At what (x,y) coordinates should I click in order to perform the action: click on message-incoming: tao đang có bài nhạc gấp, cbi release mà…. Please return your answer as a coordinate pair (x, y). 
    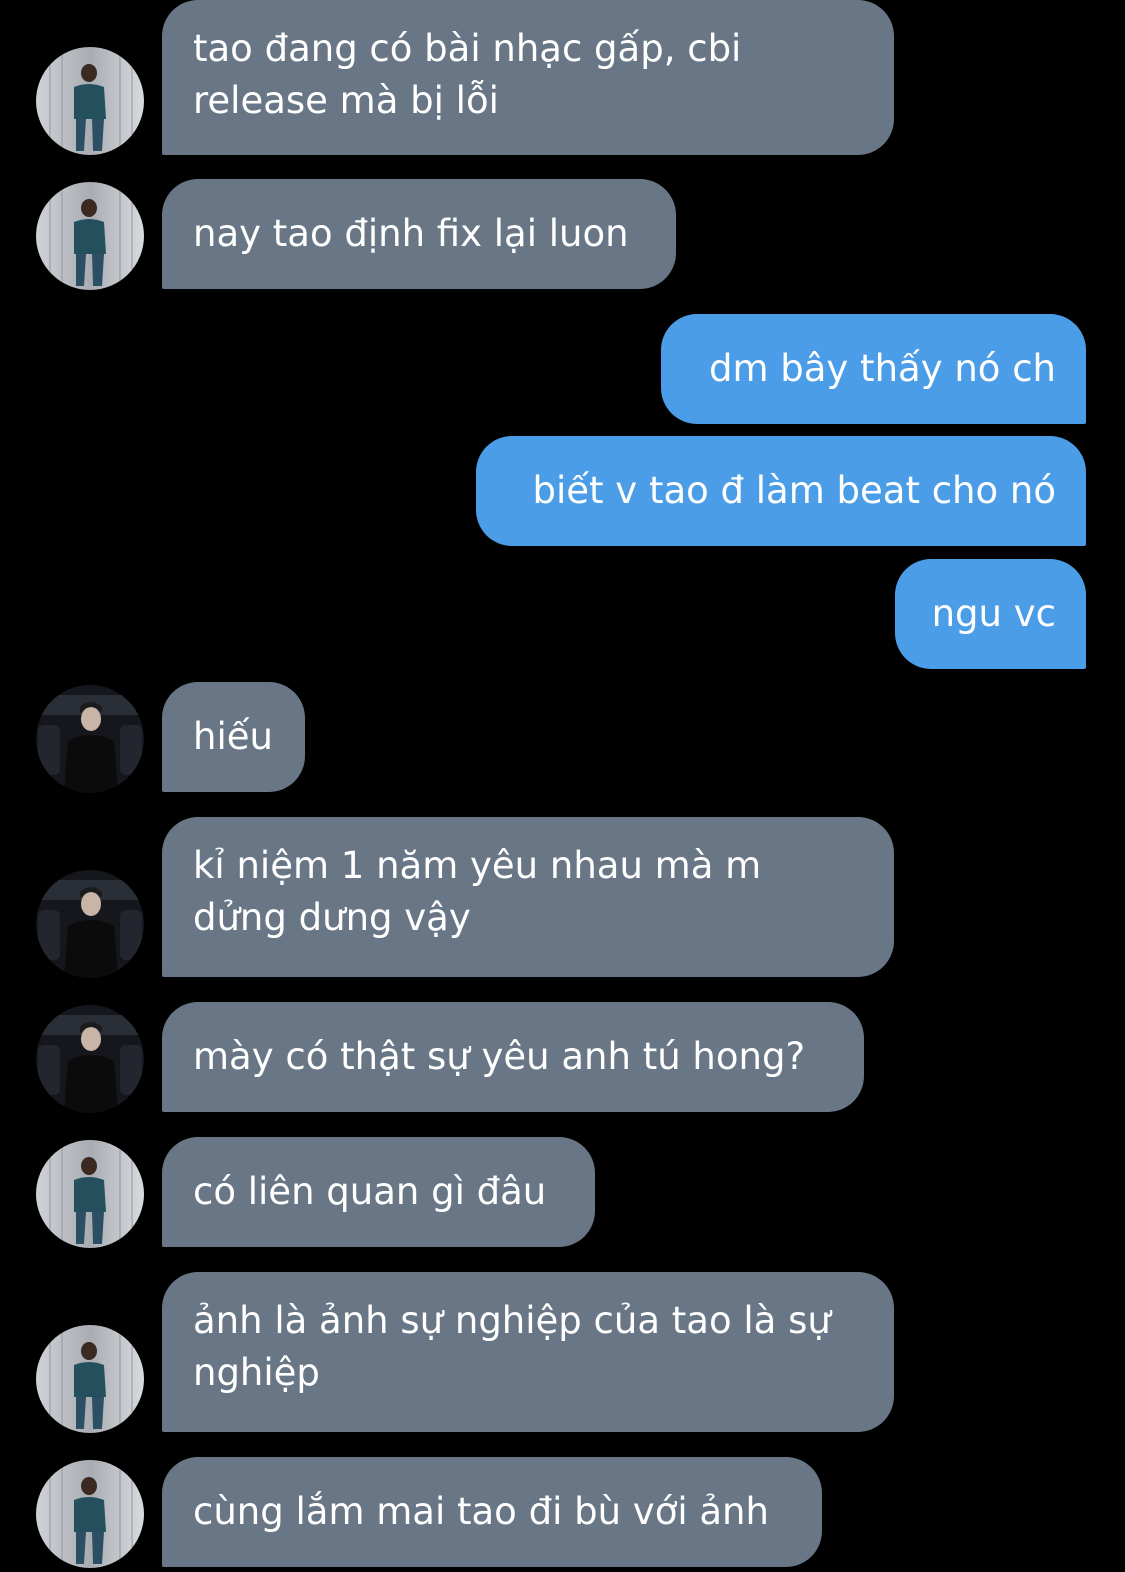
    Looking at the image, I should click on (528, 77).